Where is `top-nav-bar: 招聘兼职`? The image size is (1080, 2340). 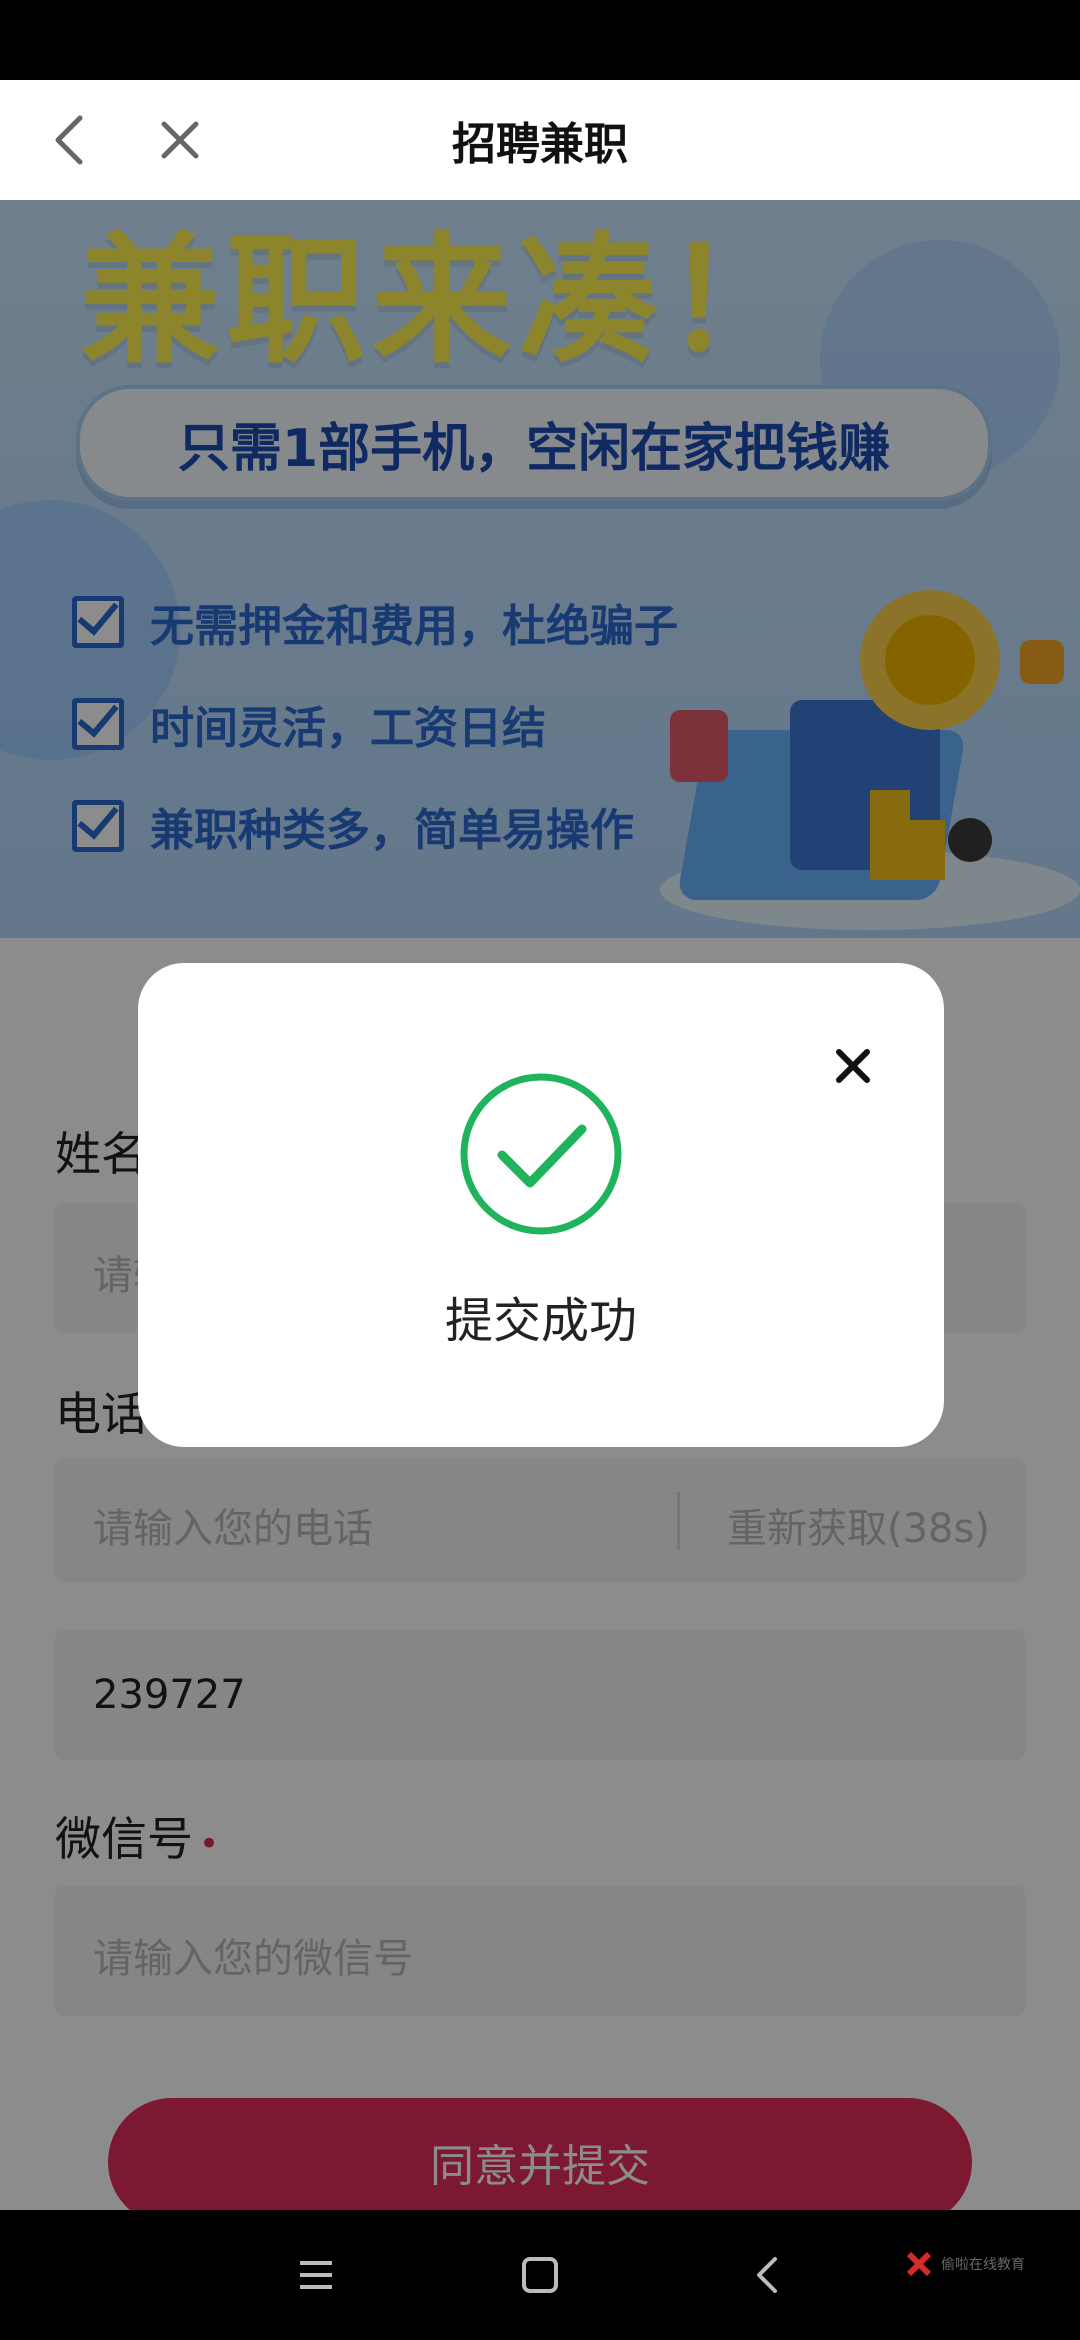
top-nav-bar: 招聘兼职 is located at coordinates (540, 140).